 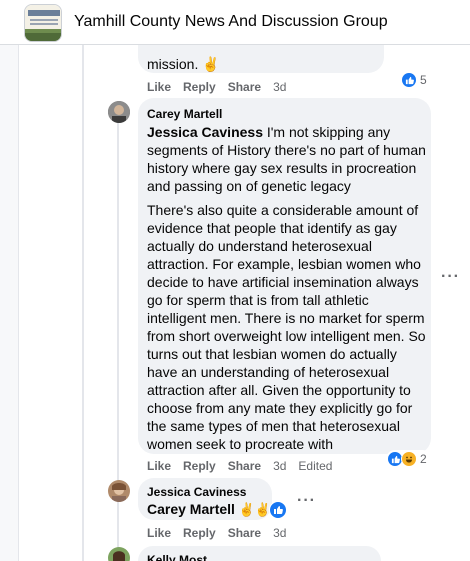 What do you see at coordinates (183, 64) in the screenshot?
I see `comment-text: mission. ✌` at bounding box center [183, 64].